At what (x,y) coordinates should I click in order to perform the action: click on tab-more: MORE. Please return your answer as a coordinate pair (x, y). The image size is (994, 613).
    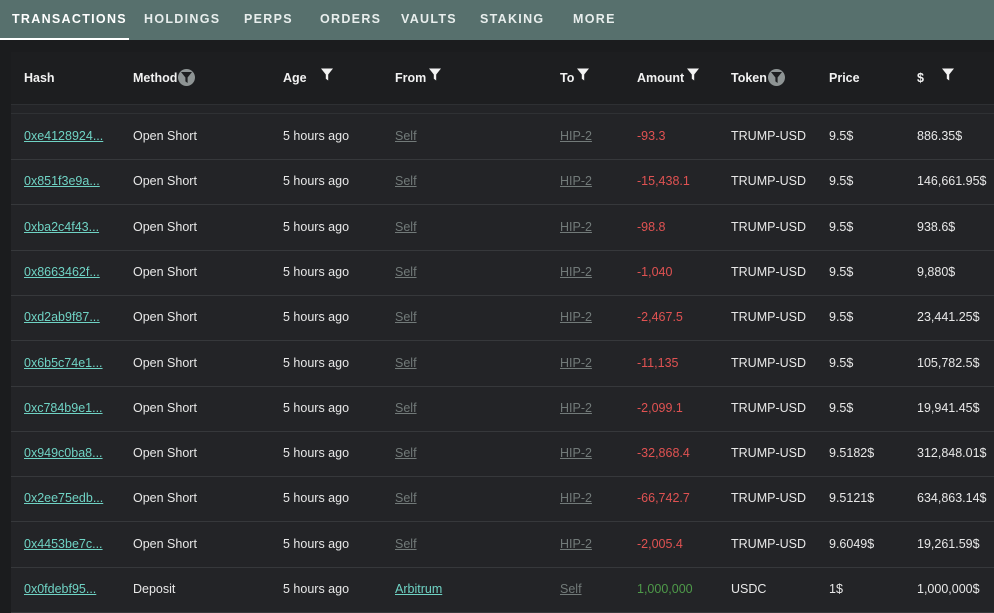
    Looking at the image, I should click on (594, 19).